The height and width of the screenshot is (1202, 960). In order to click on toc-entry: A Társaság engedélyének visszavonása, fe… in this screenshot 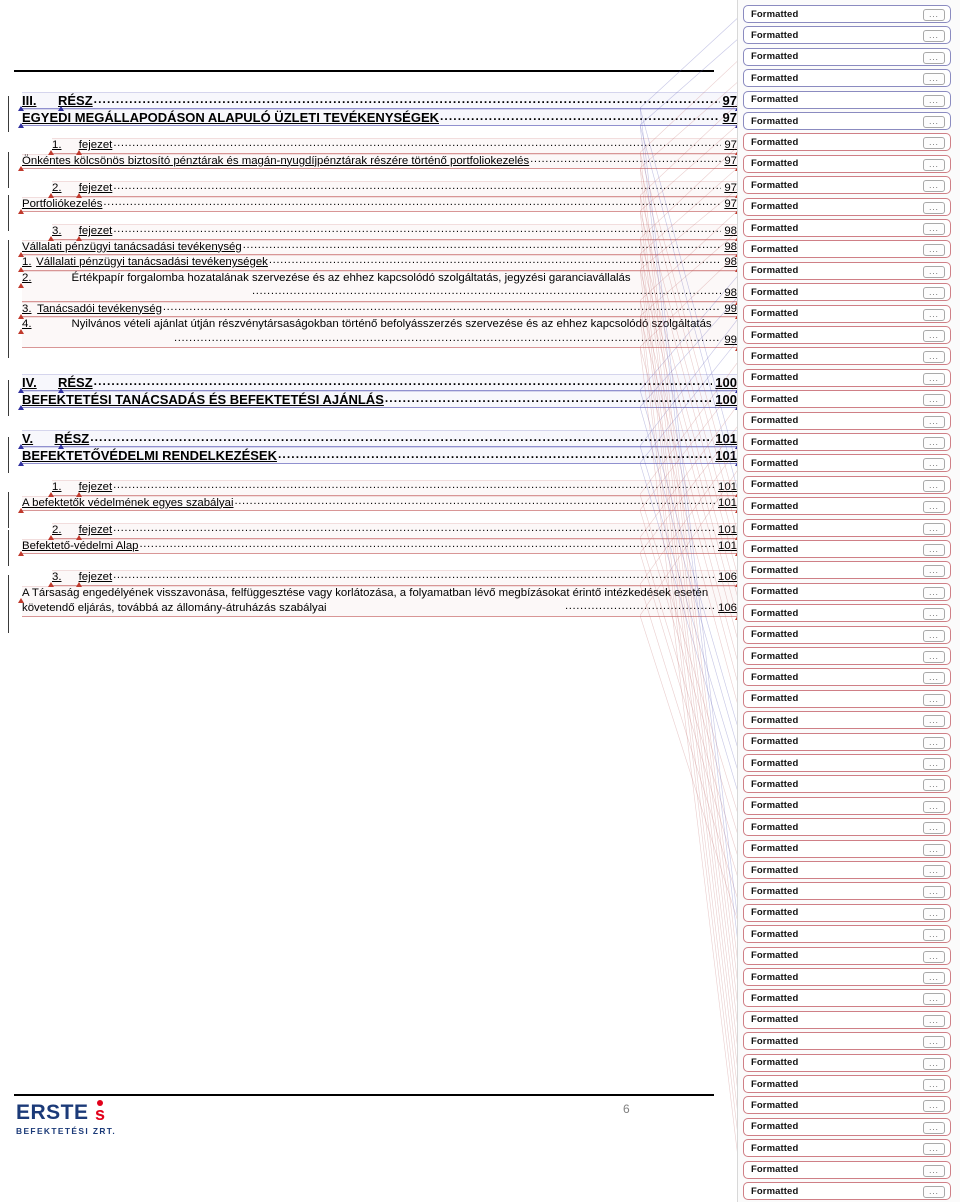, I will do `click(377, 602)`.